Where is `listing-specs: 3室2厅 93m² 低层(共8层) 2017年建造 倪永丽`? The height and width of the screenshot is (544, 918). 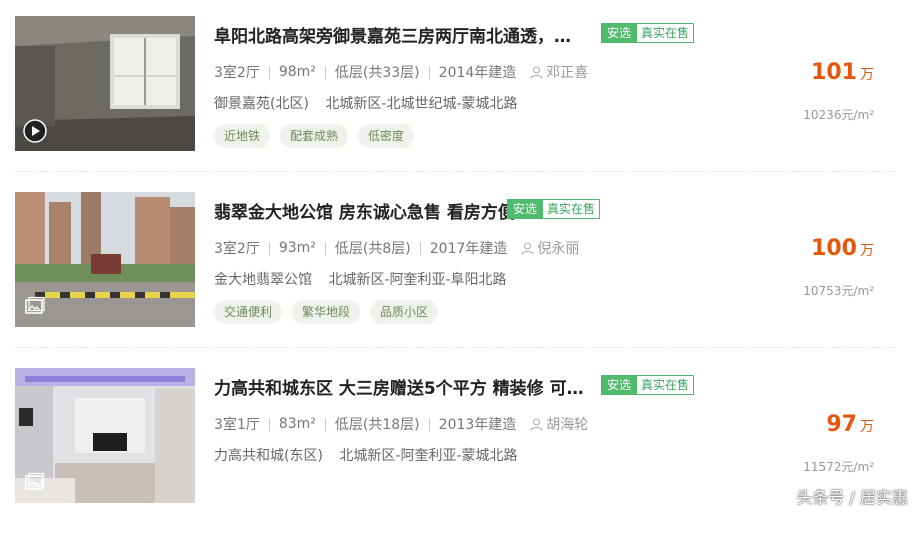
listing-specs: 3室2厅 93m² 低层(共8层) 2017年建造 倪永丽 is located at coordinates (396, 248).